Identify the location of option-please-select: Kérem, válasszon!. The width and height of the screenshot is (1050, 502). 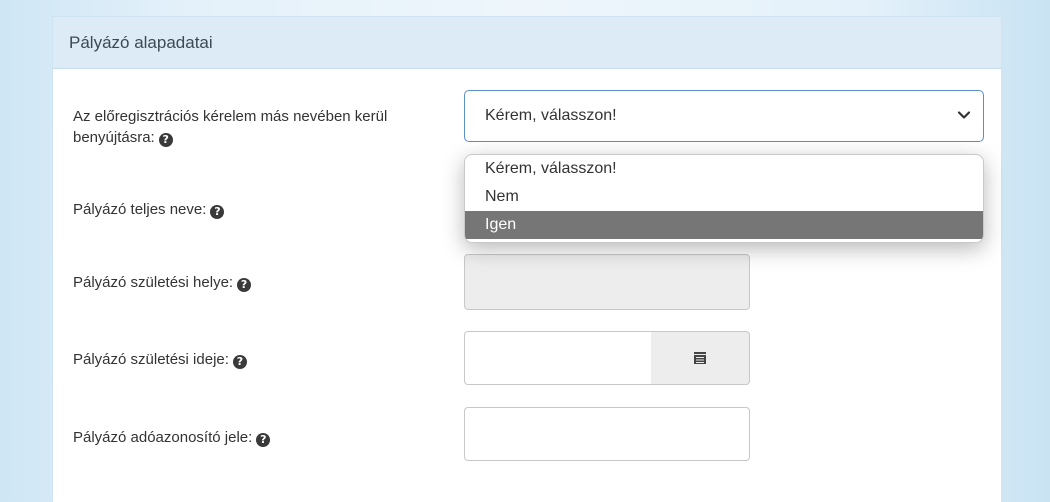
(724, 169).